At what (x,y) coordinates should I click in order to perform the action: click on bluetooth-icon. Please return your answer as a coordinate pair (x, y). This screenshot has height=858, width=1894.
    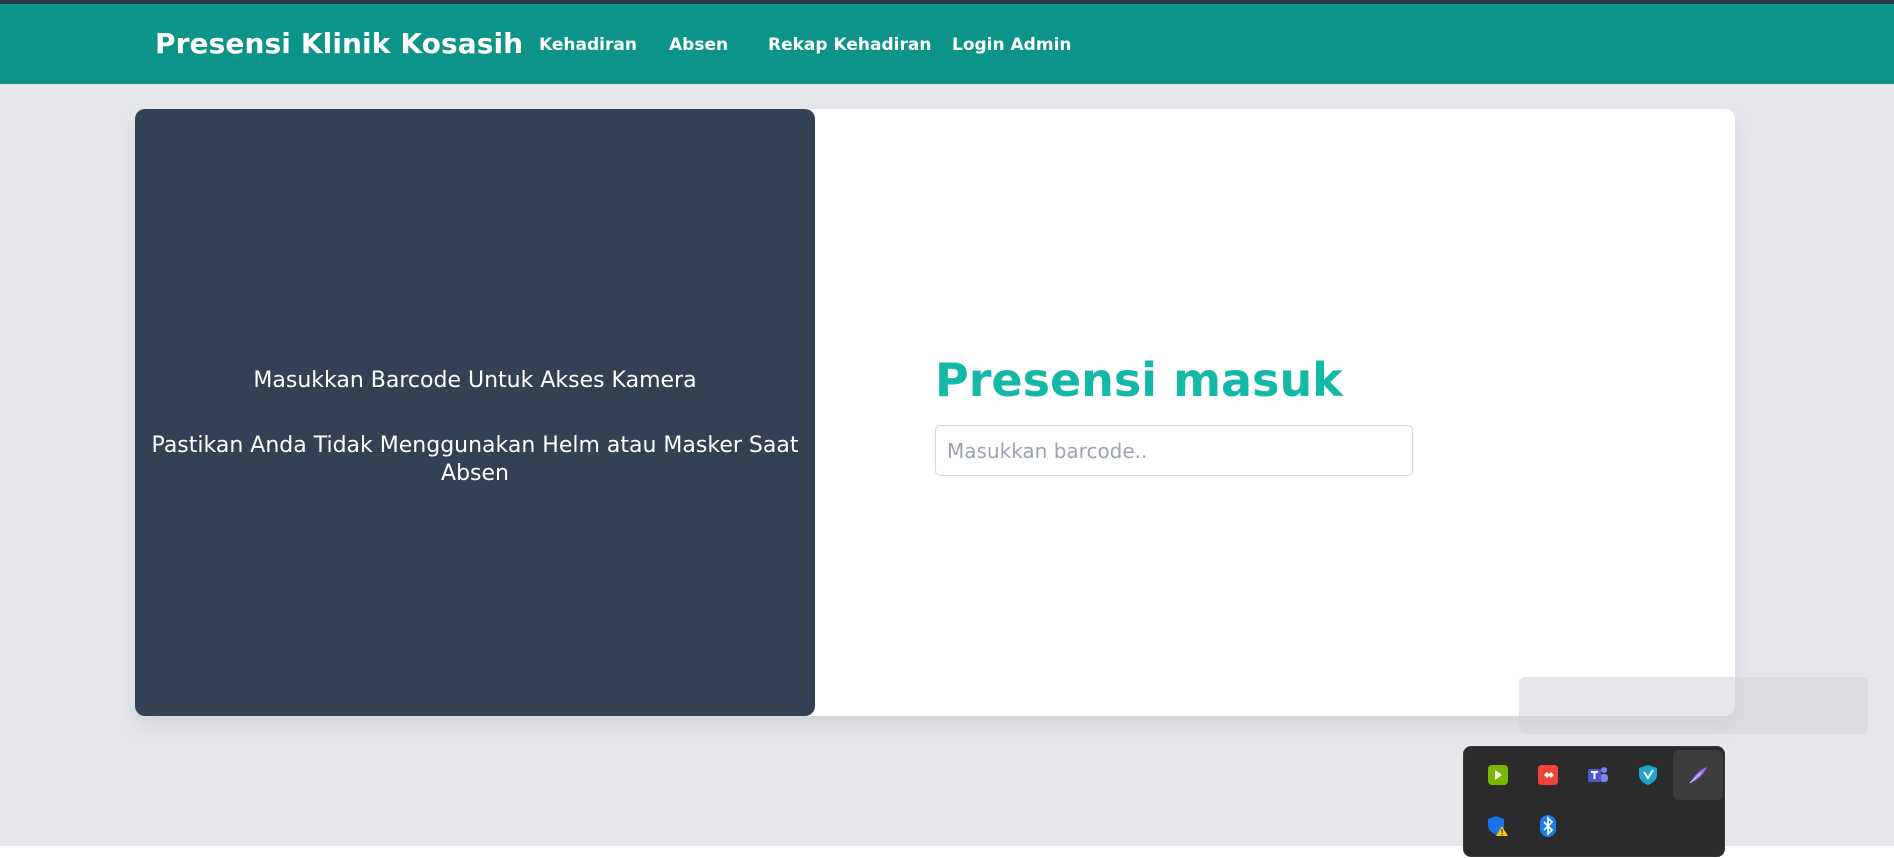
    Looking at the image, I should click on (1548, 826).